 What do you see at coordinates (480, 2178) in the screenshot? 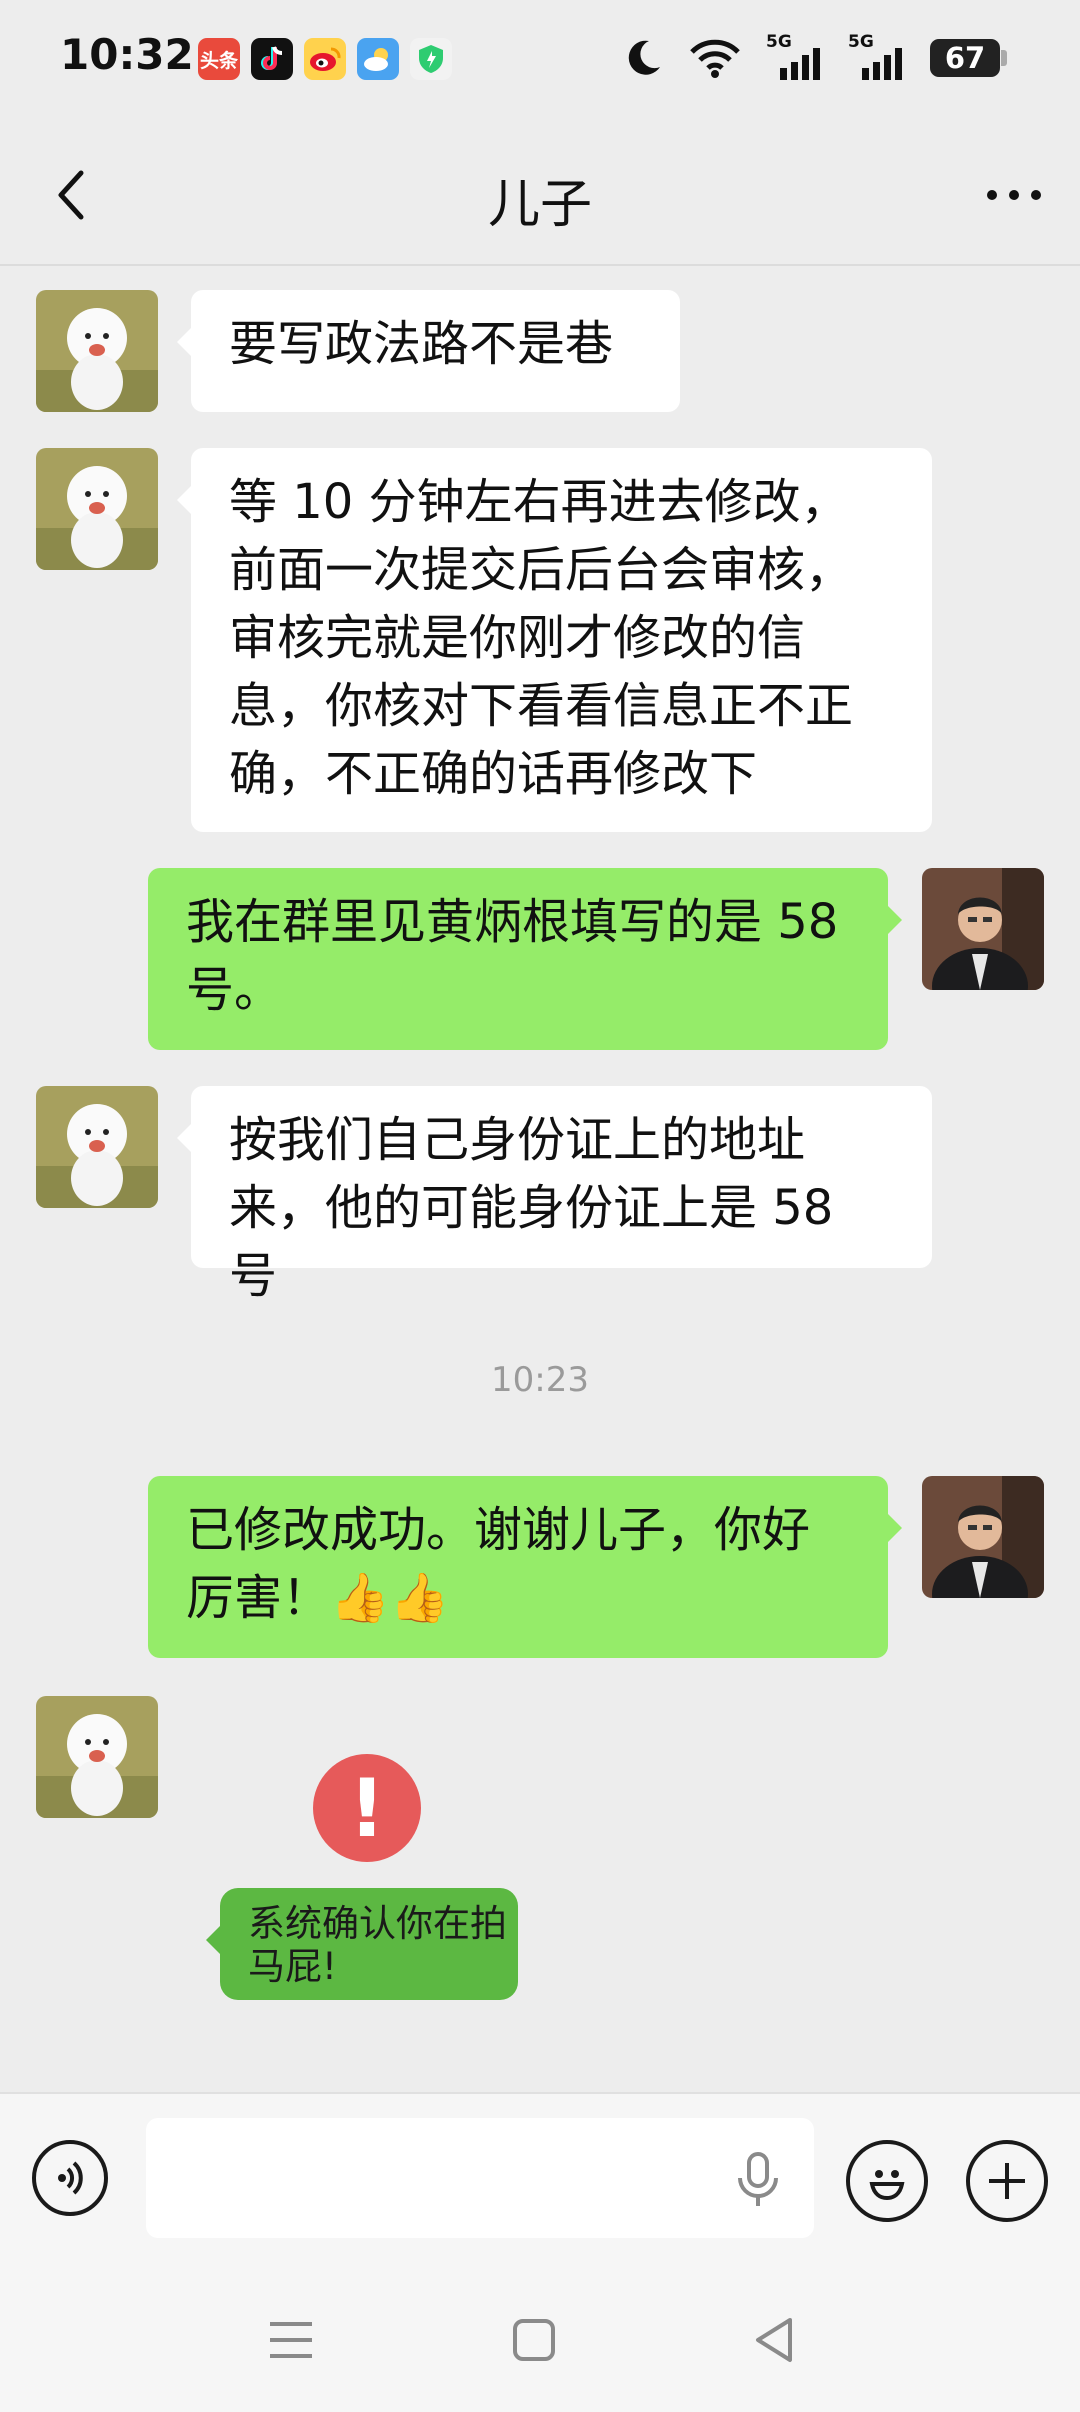
I see `message-input` at bounding box center [480, 2178].